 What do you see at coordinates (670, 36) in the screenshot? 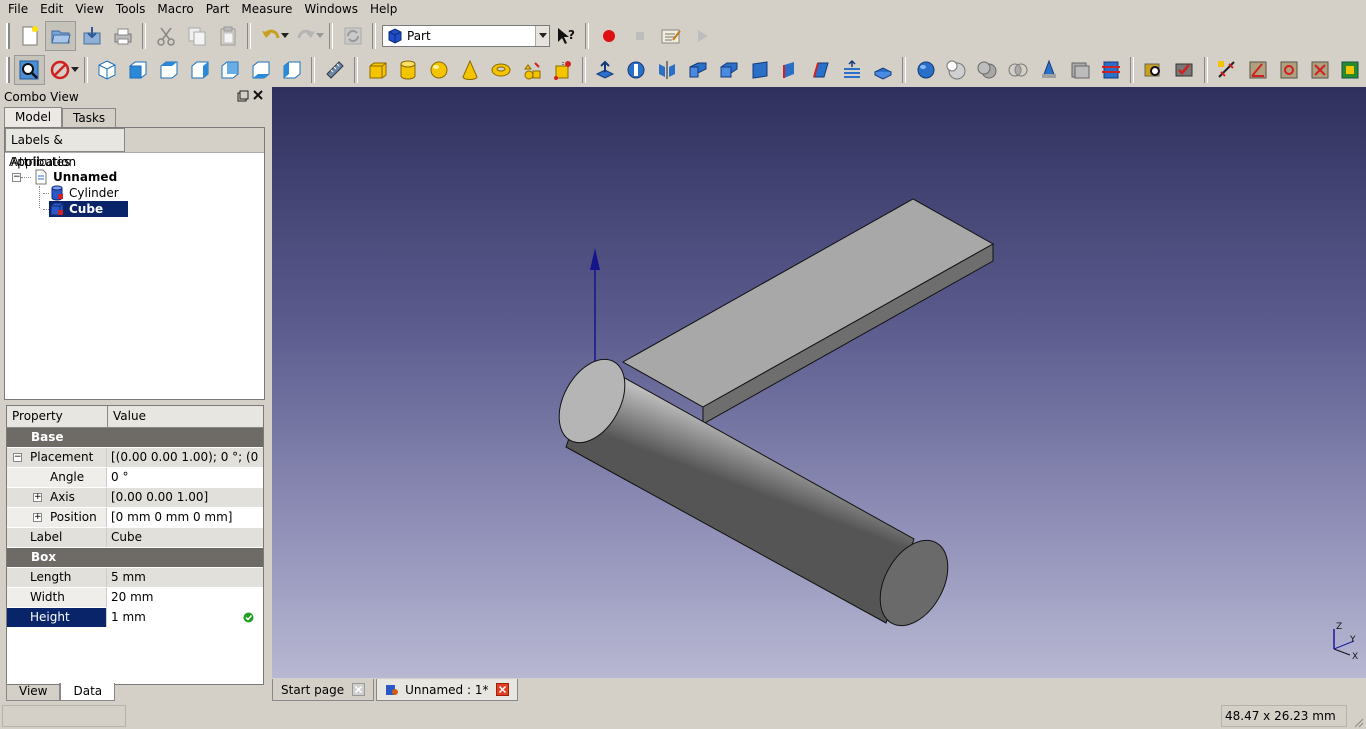
I see `macro-edit-button` at bounding box center [670, 36].